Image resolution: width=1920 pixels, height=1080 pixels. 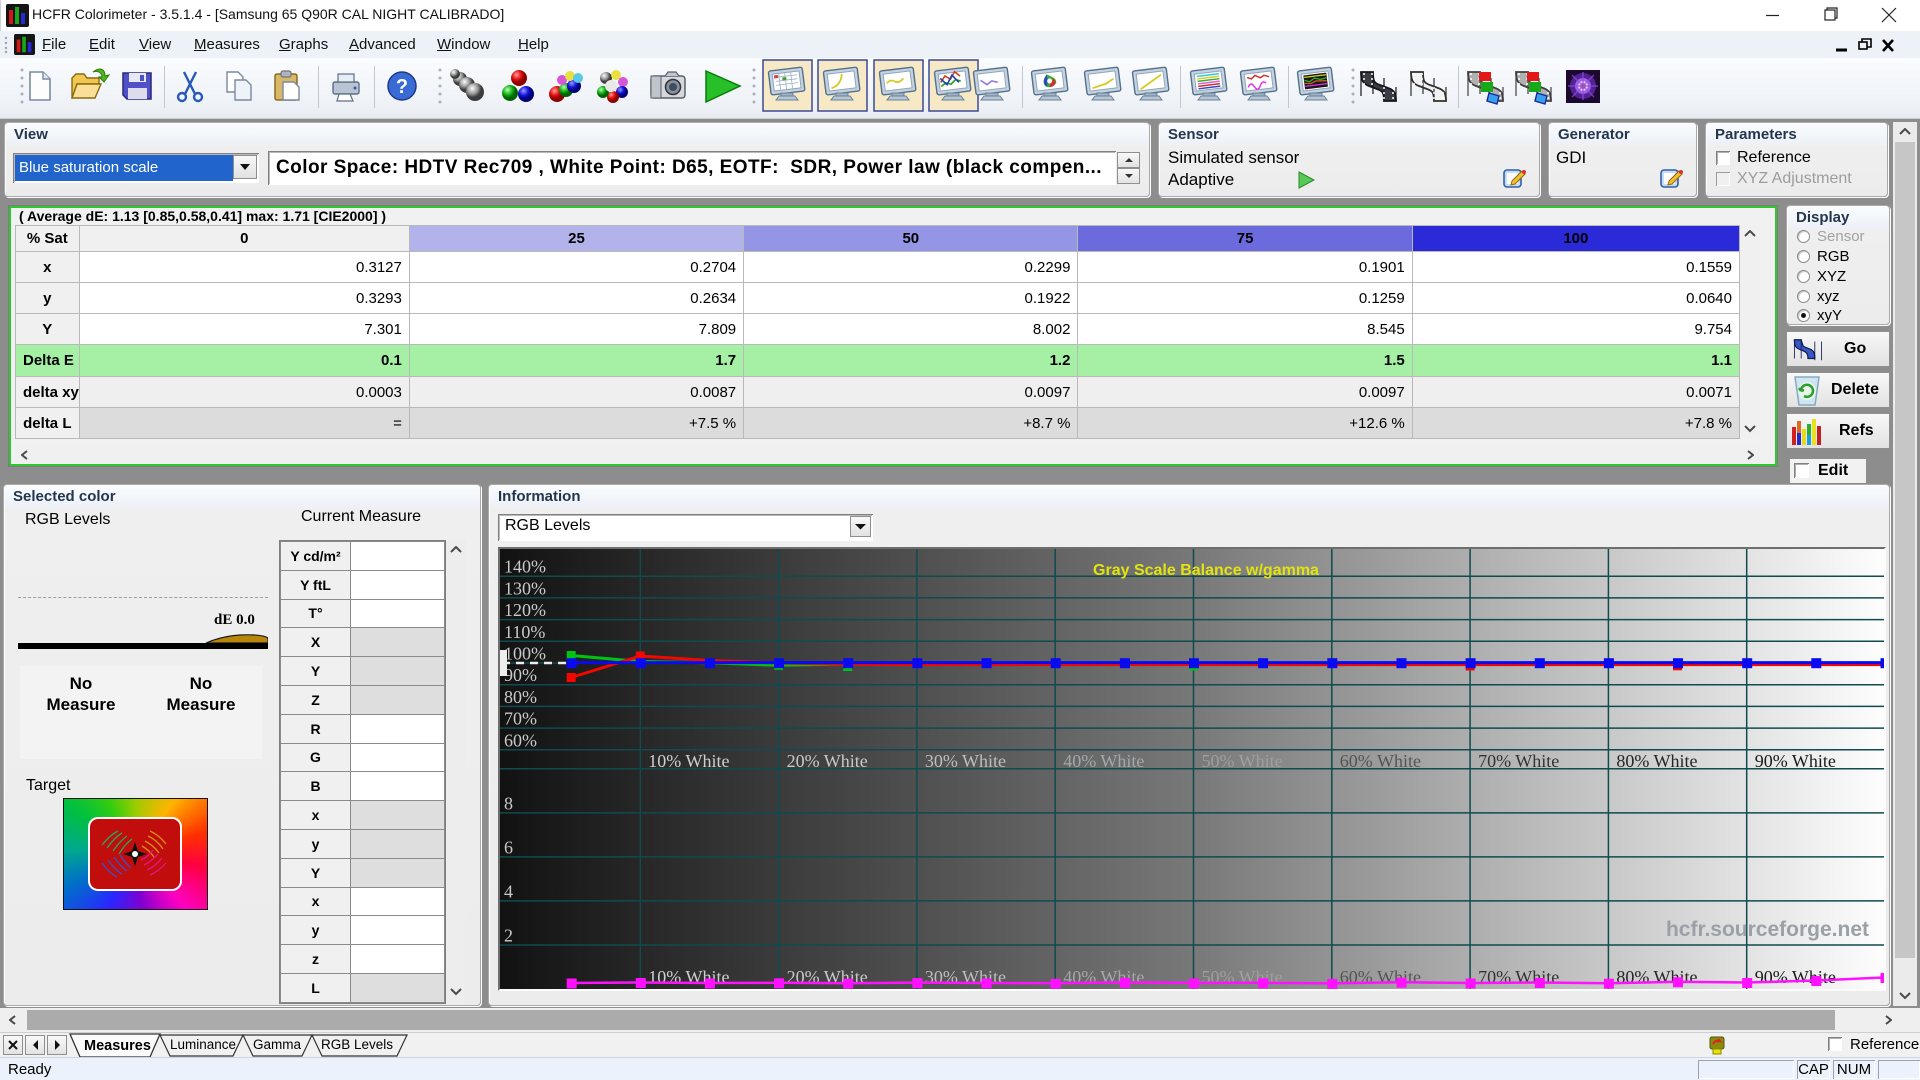 I want to click on svg-text: RGB Levels, so click(x=357, y=1044).